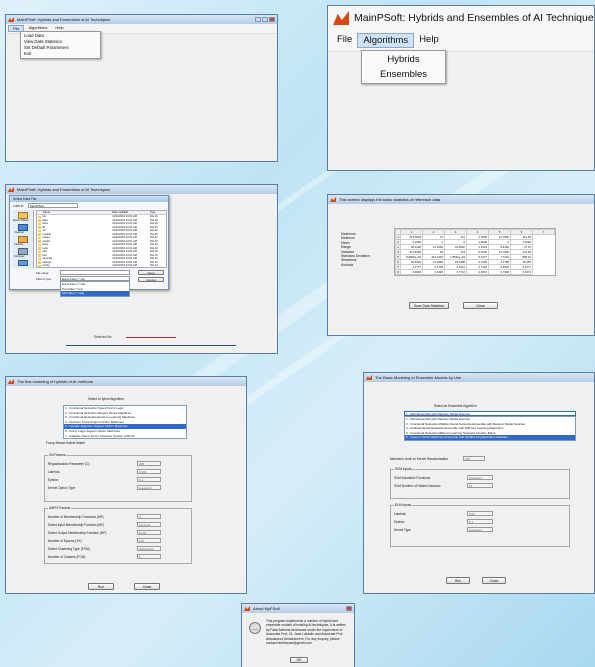  I want to click on field-input: 10, so click(480, 485).